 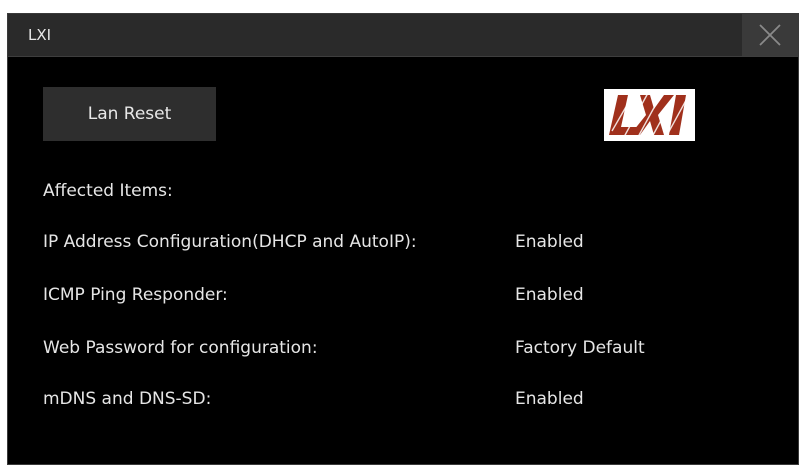 I want to click on affected-item-label: mDNS and DNS-SD:, so click(x=127, y=399).